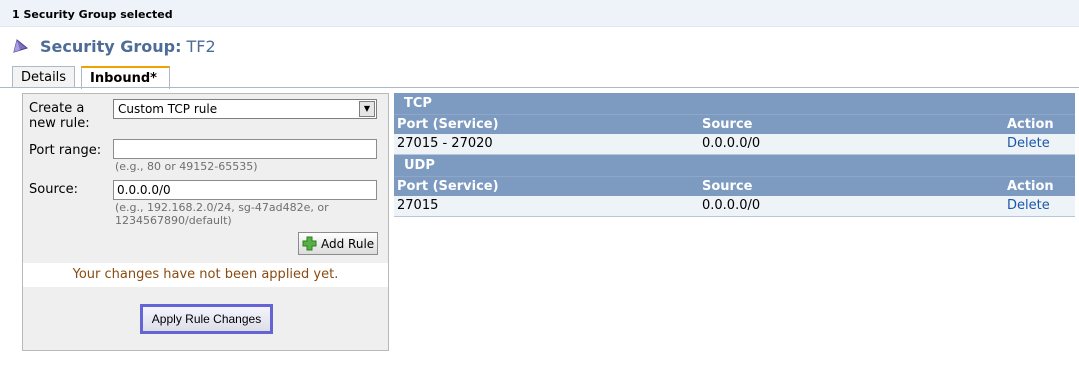 The image size is (1079, 389). What do you see at coordinates (222, 207) in the screenshot?
I see `source-hint-line-1: (e.g., 192.168.2.0/24, sg-47ad482e, or` at bounding box center [222, 207].